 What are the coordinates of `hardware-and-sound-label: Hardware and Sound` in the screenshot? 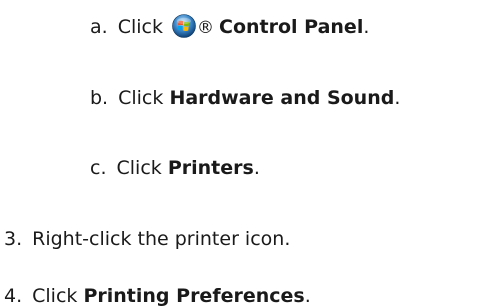 It's located at (282, 98).